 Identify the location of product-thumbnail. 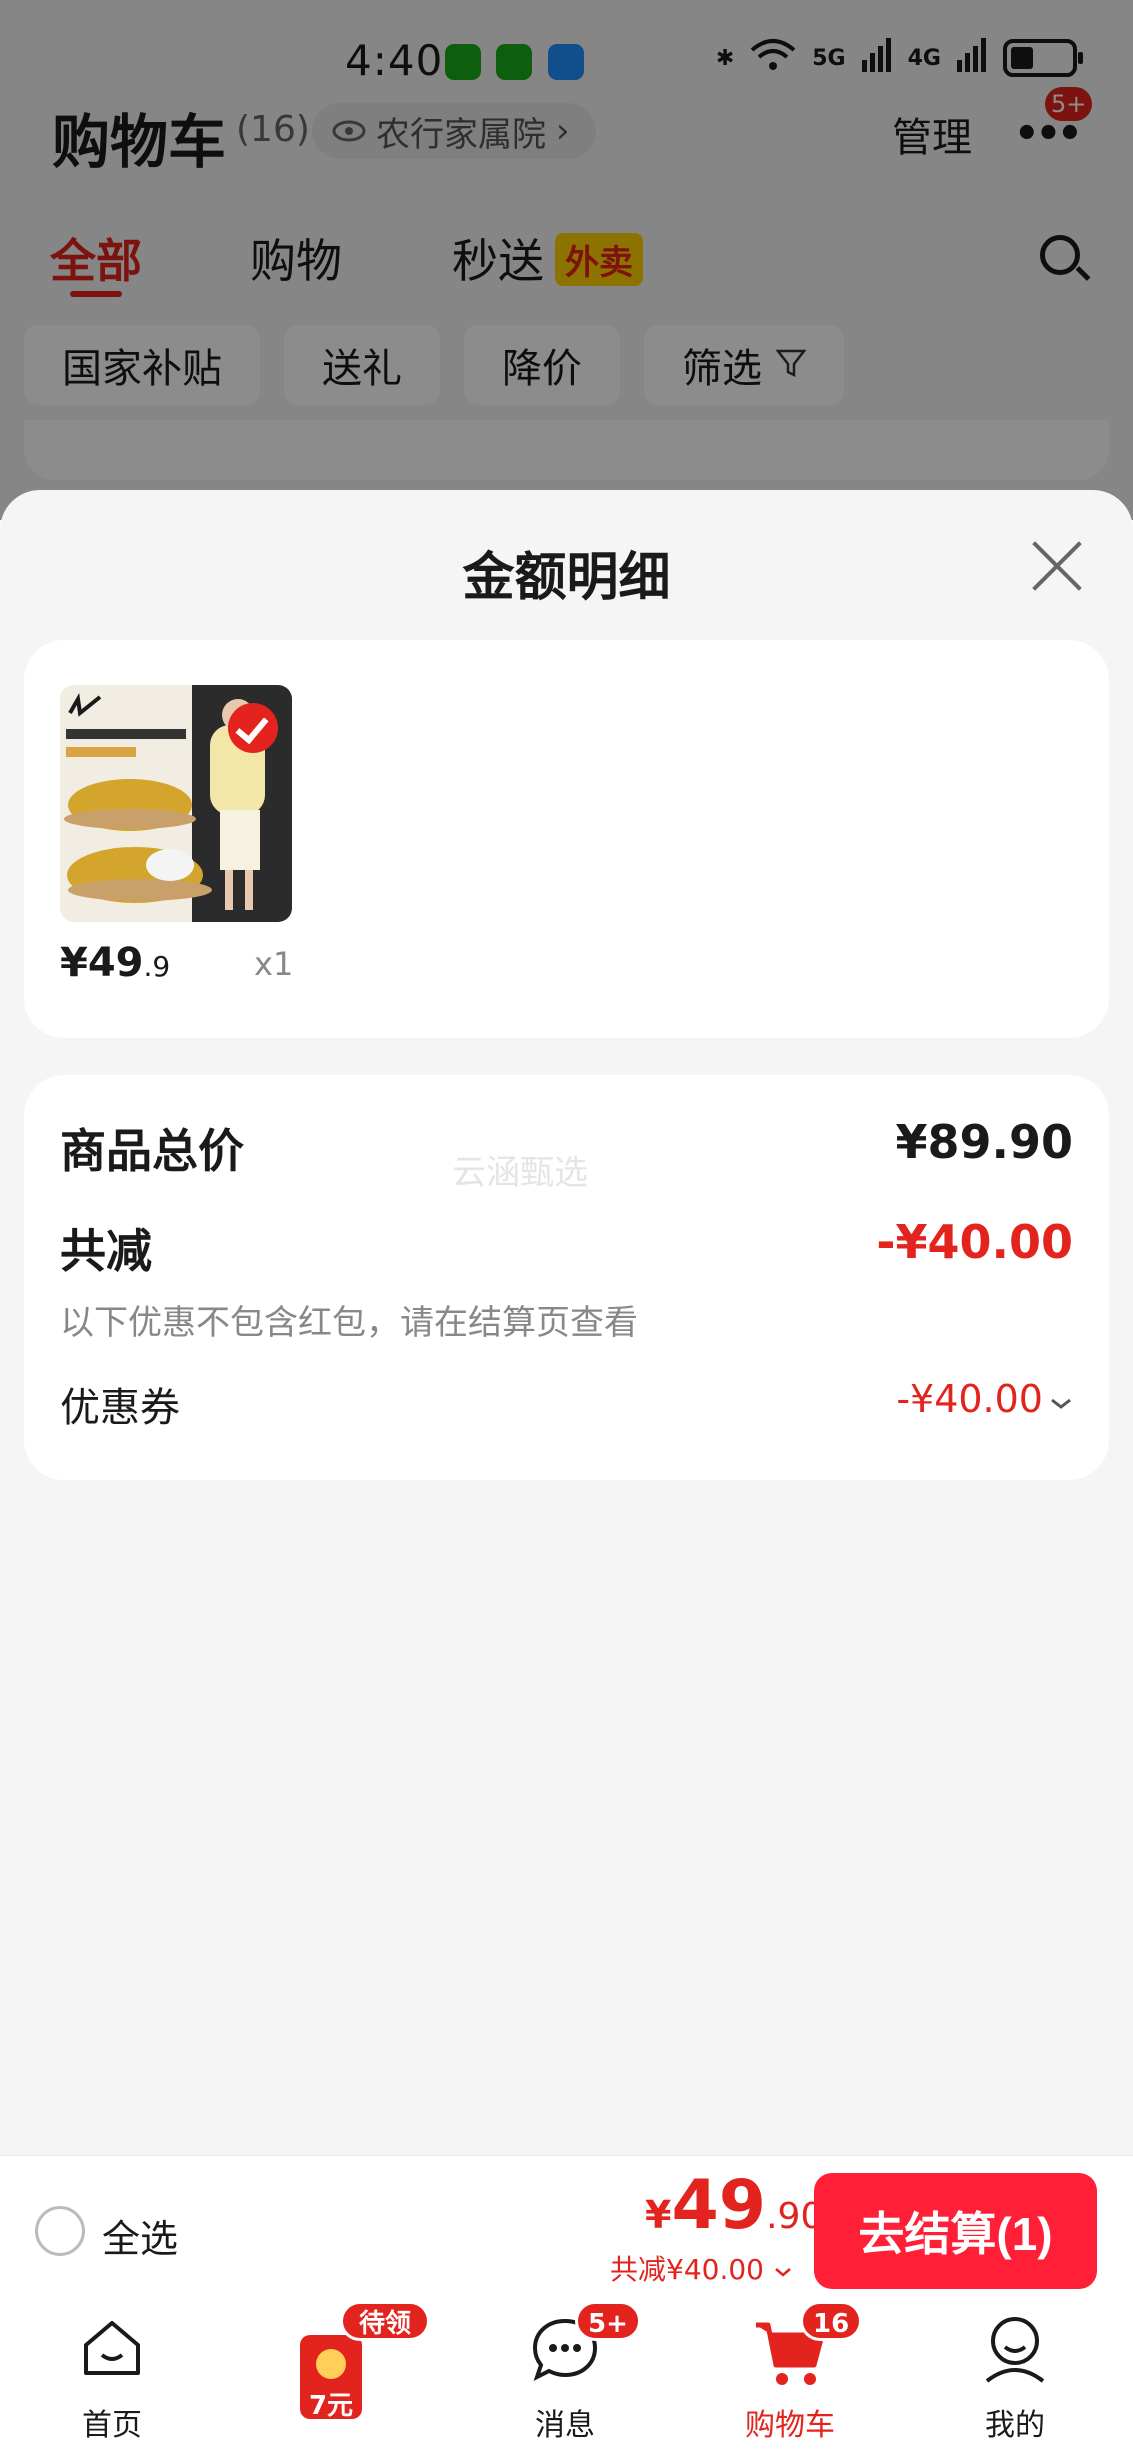
(176, 803).